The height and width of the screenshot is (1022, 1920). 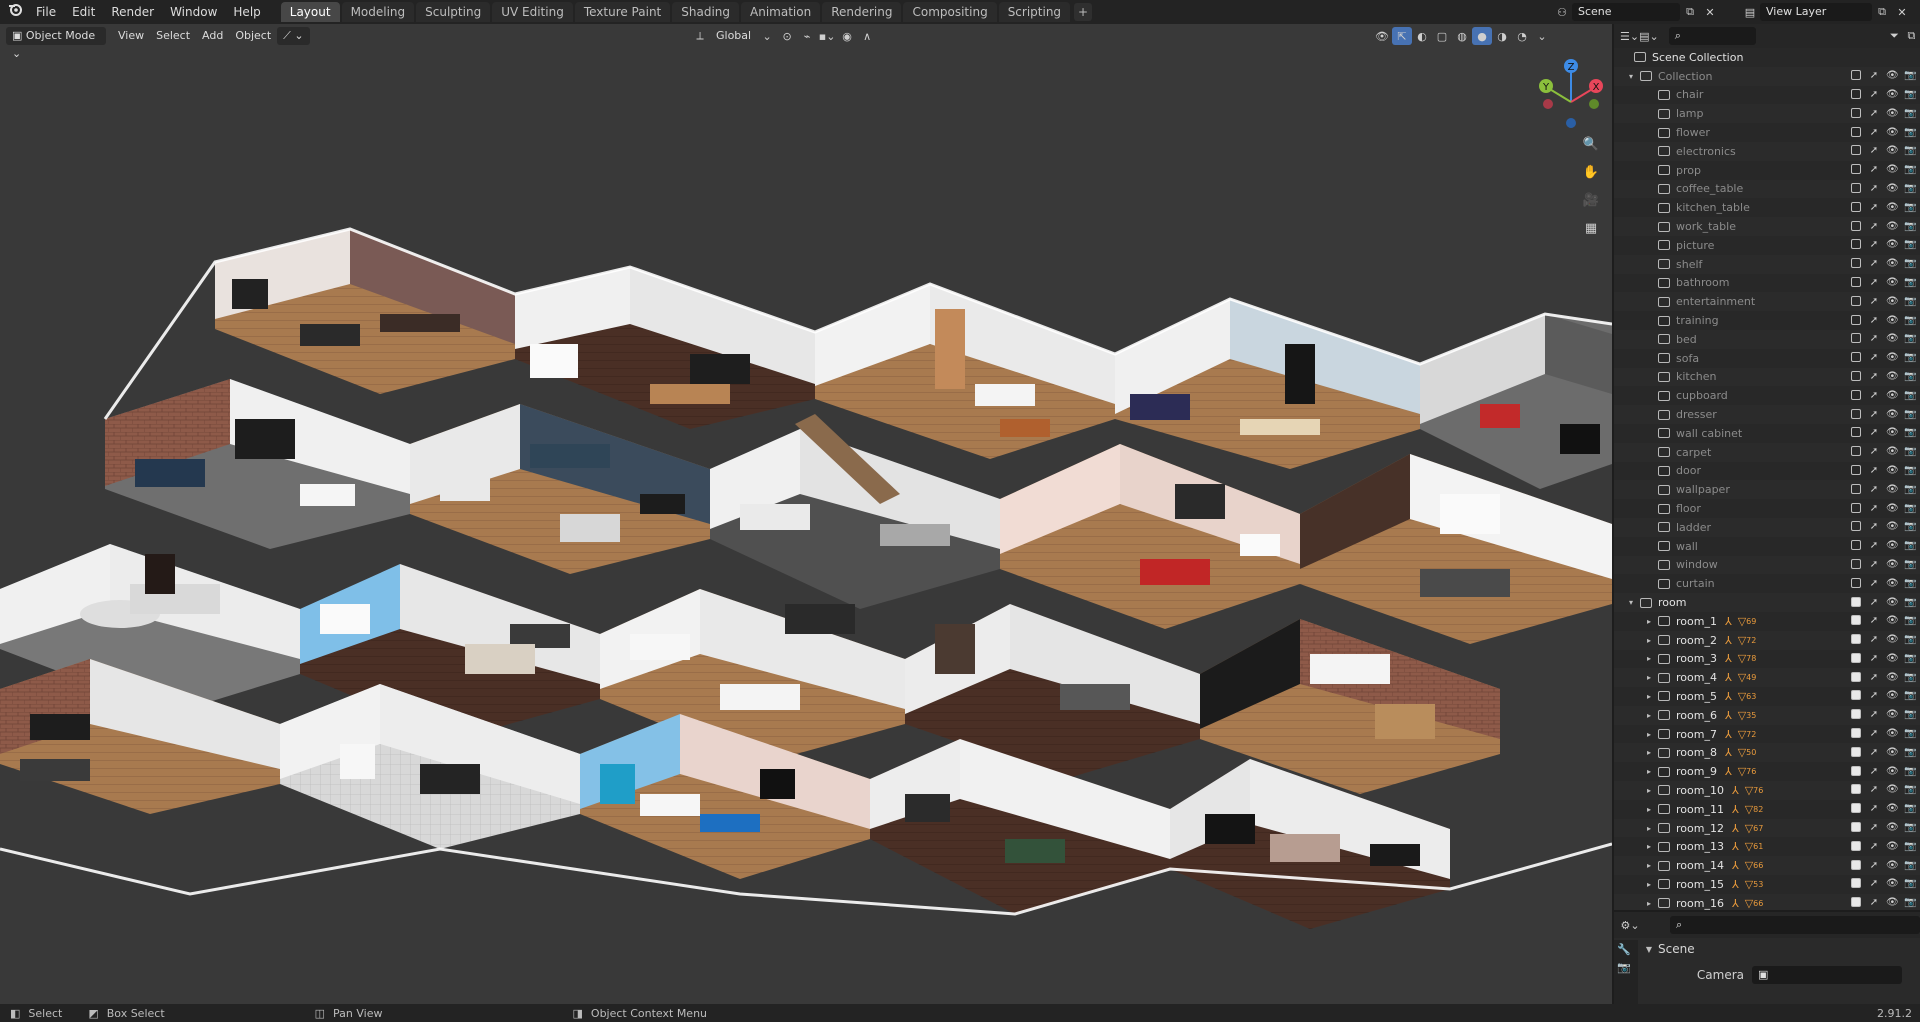 What do you see at coordinates (1894, 36) in the screenshot?
I see `filter-icon: ⏷` at bounding box center [1894, 36].